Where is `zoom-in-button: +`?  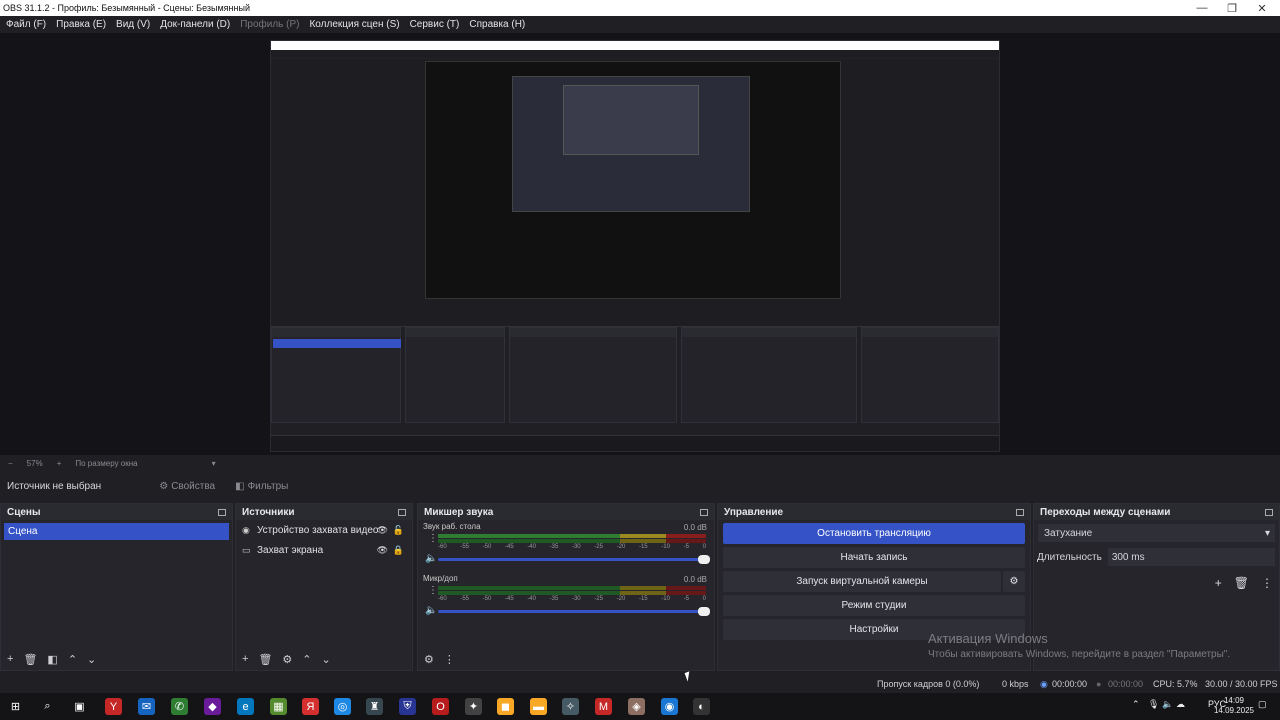
zoom-in-button: + is located at coordinates (59, 463).